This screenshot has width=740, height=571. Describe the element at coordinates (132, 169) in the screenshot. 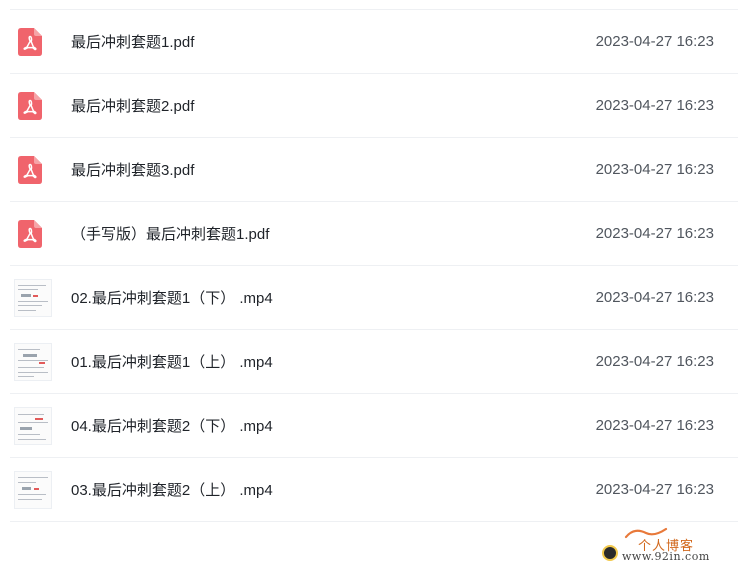

I see `file-name: 最后冲刺套题3.pdf` at that location.